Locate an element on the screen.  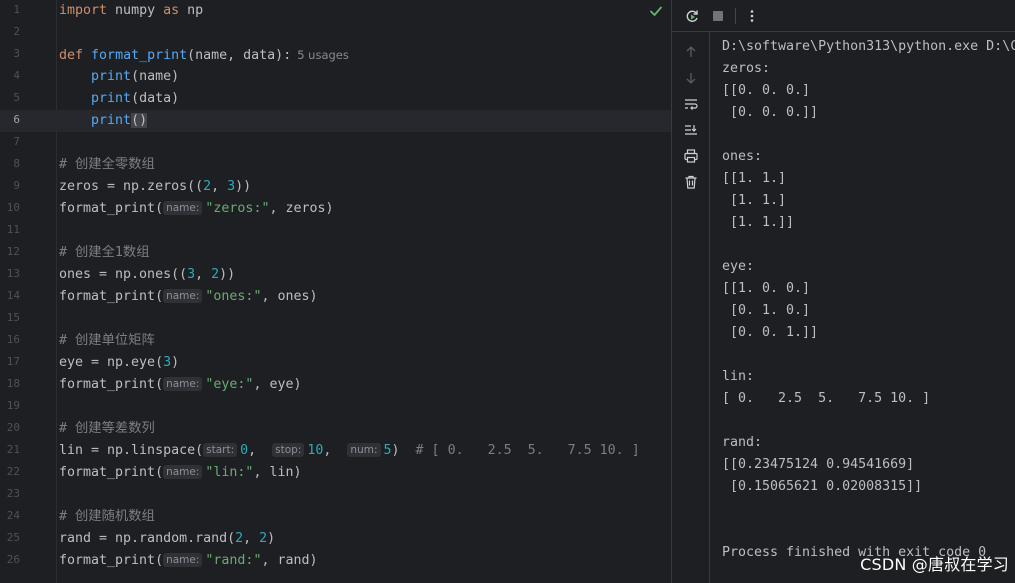
line-number: 18 is located at coordinates (13, 383).